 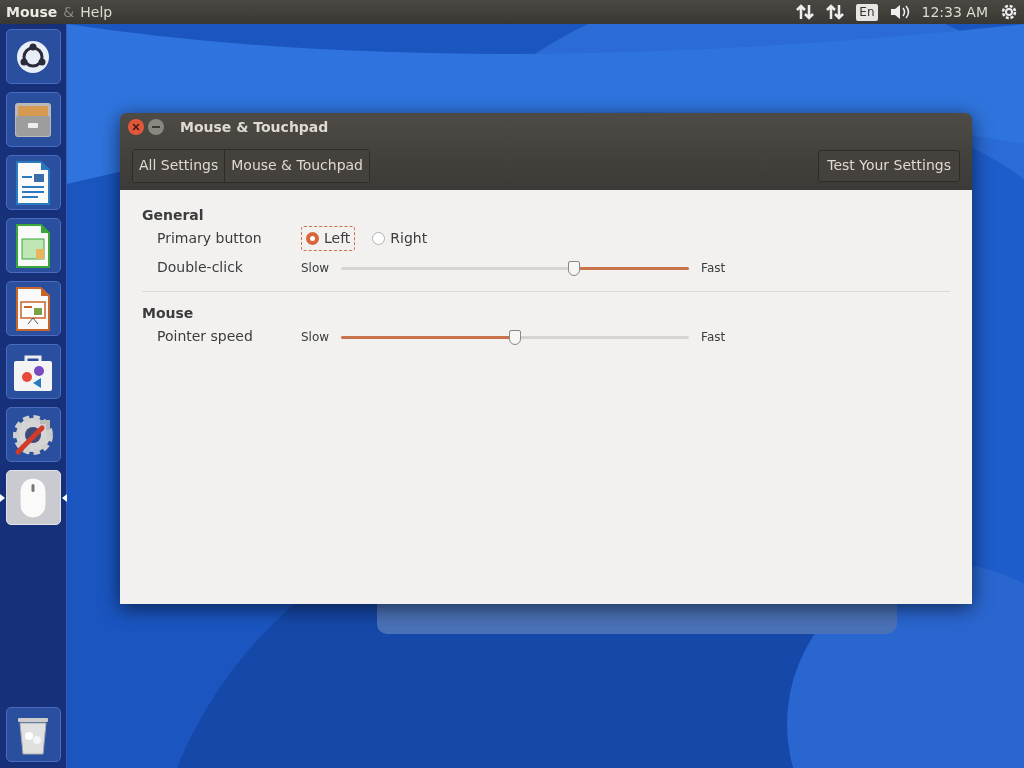 What do you see at coordinates (168, 313) in the screenshot?
I see `section-heading: Mouse` at bounding box center [168, 313].